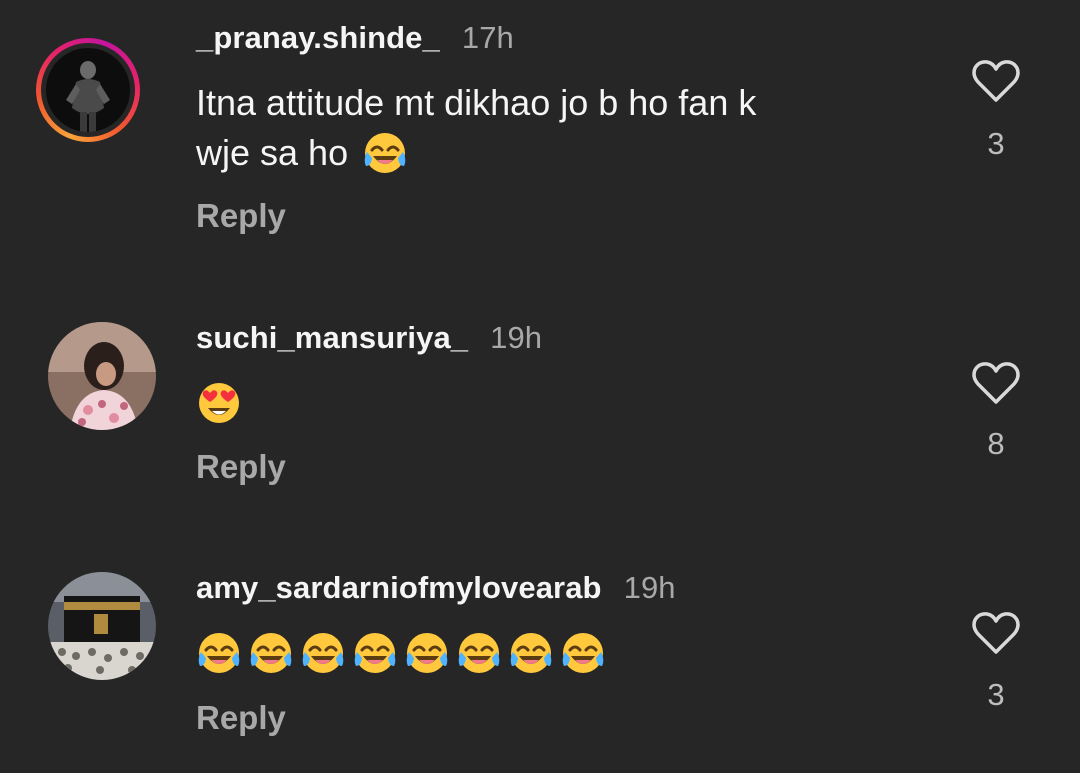 Image resolution: width=1080 pixels, height=773 pixels. What do you see at coordinates (332, 337) in the screenshot?
I see `username: suchi_mansuriya_` at bounding box center [332, 337].